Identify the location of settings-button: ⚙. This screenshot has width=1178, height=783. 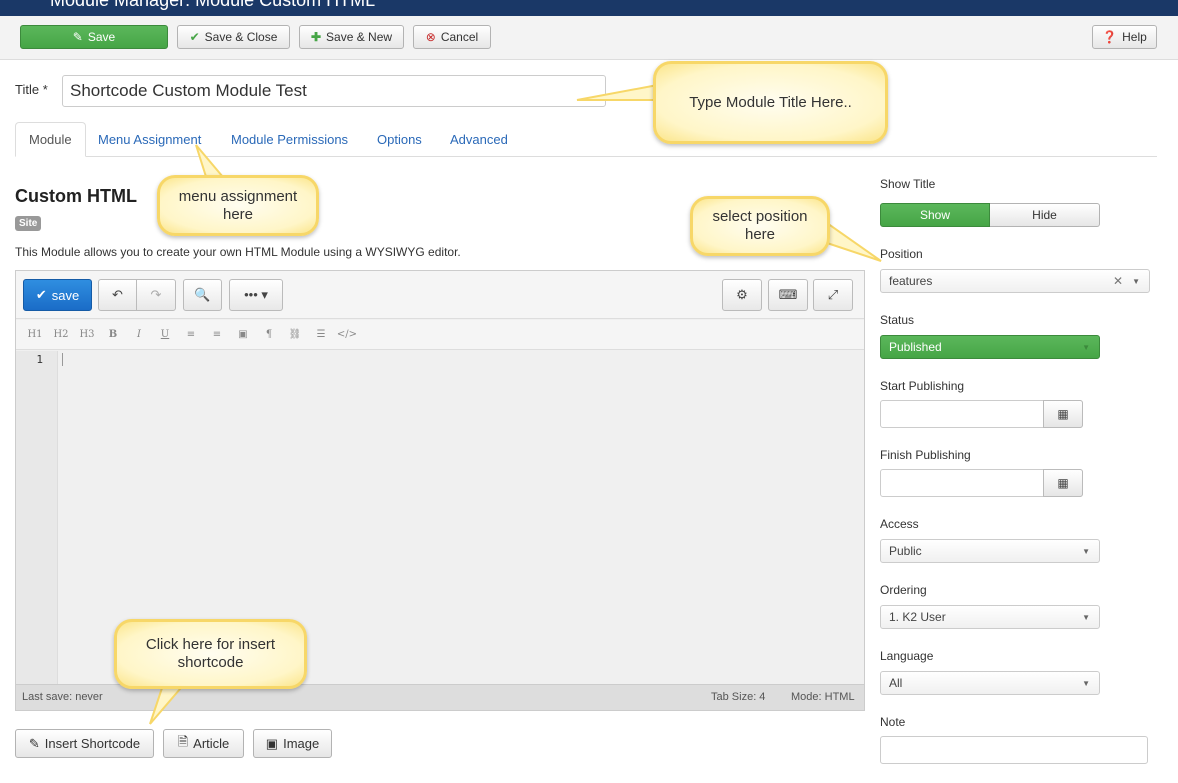
(742, 295).